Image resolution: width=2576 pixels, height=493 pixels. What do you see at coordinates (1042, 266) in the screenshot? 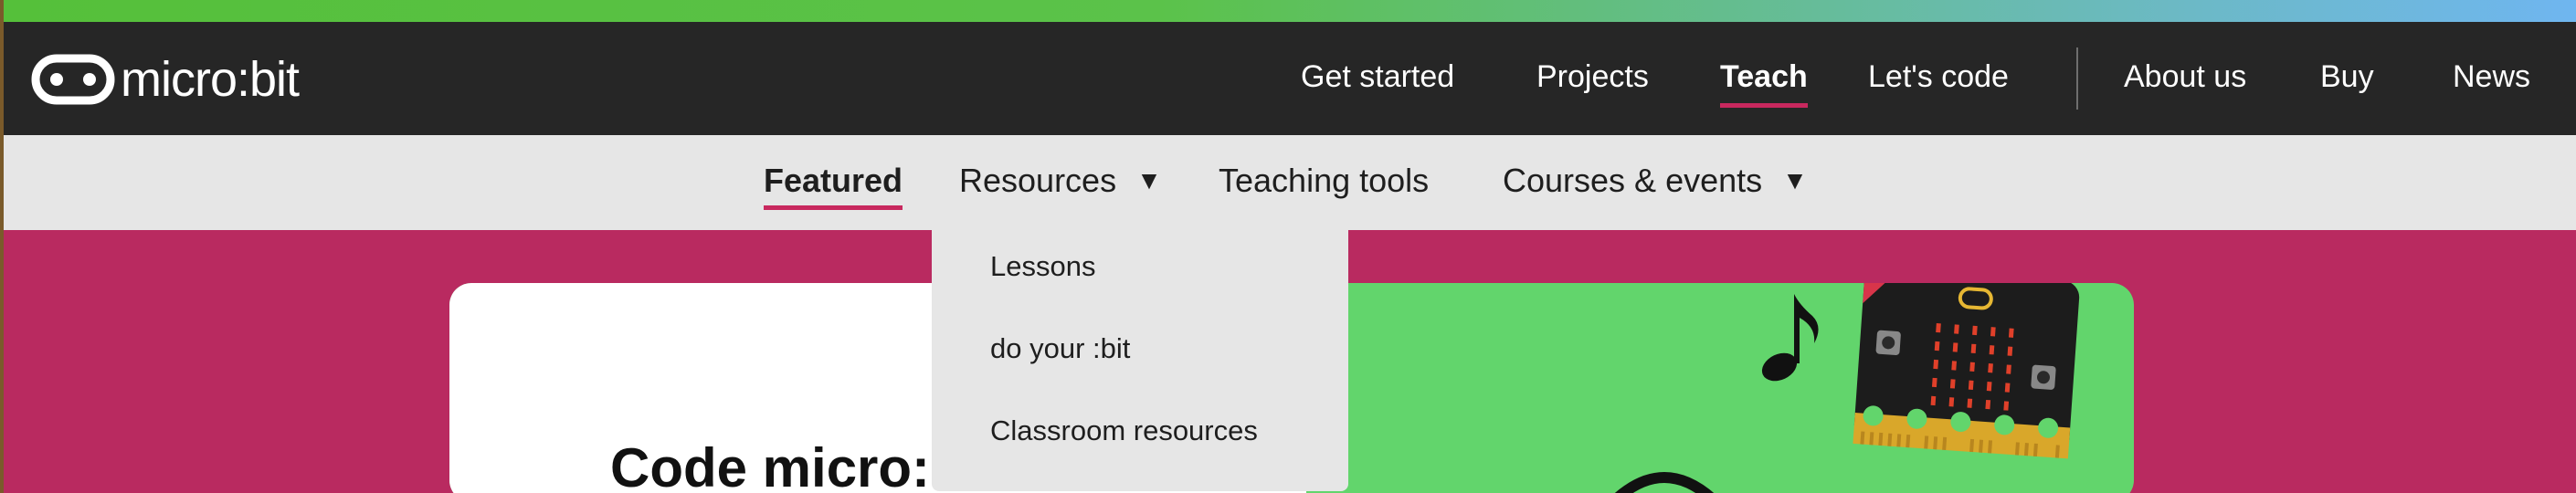
I see `dropdown-item-lessons: Lessons` at bounding box center [1042, 266].